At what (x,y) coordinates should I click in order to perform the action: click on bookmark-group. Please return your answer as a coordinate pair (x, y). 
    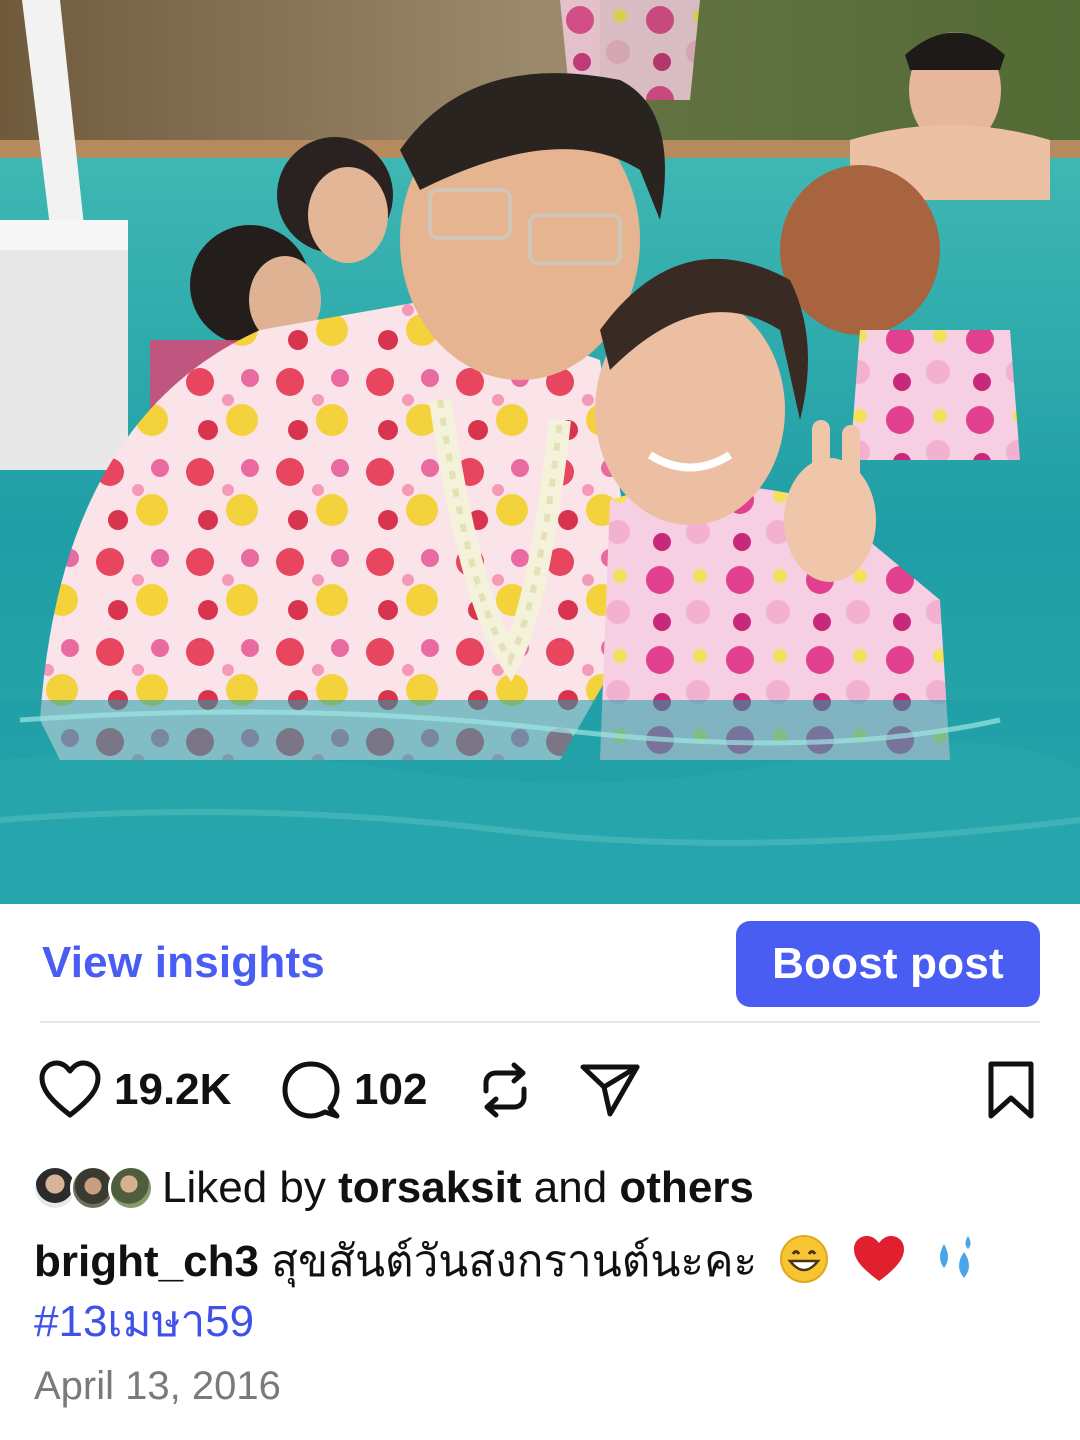
    Looking at the image, I should click on (1011, 1090).